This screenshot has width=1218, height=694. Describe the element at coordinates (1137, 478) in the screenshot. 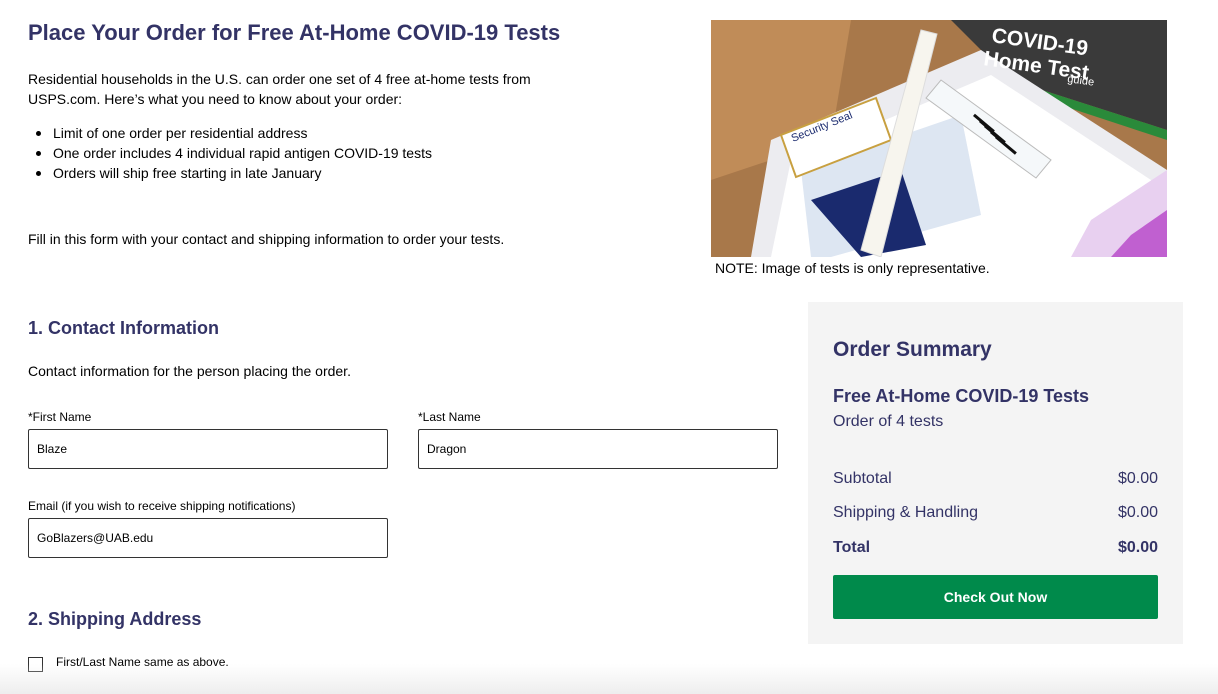

I see `subtotal-value: $0.00` at that location.